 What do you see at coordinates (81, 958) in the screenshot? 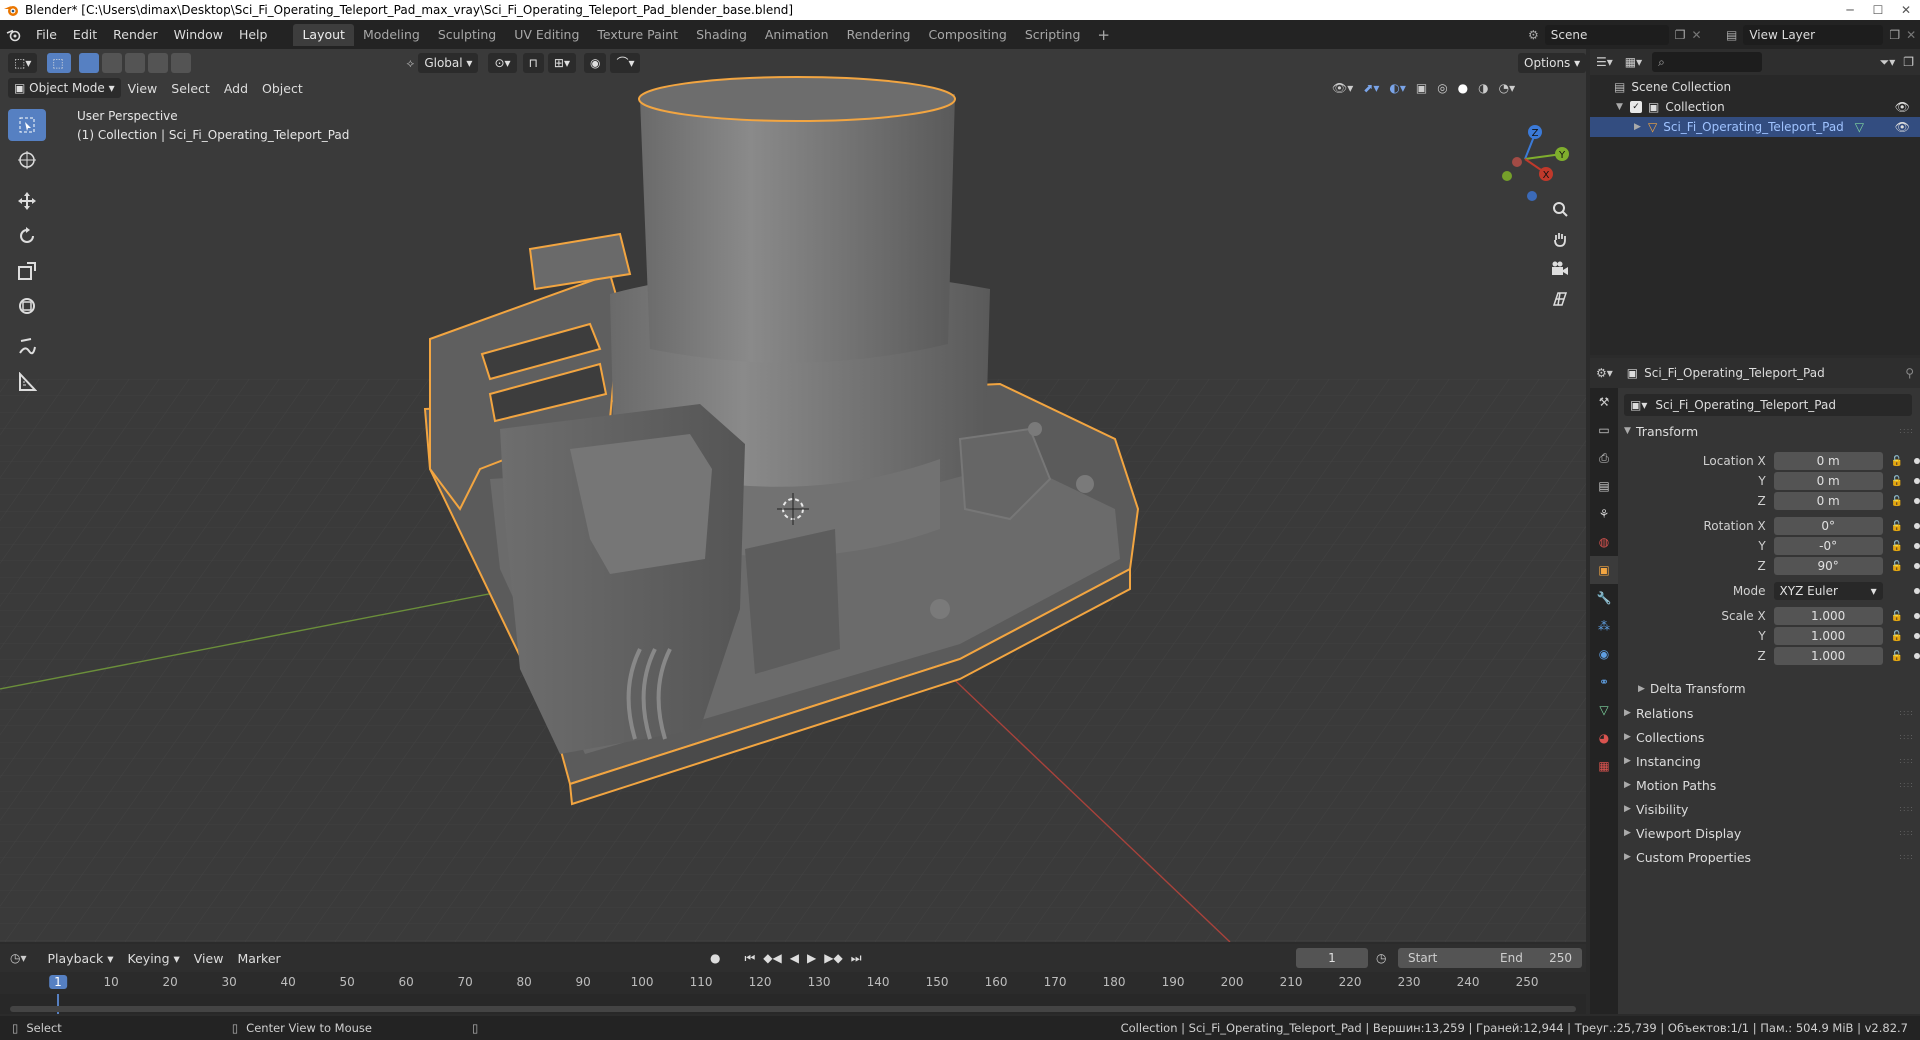
I see `timeline-menu-playback: Playback ▾` at bounding box center [81, 958].